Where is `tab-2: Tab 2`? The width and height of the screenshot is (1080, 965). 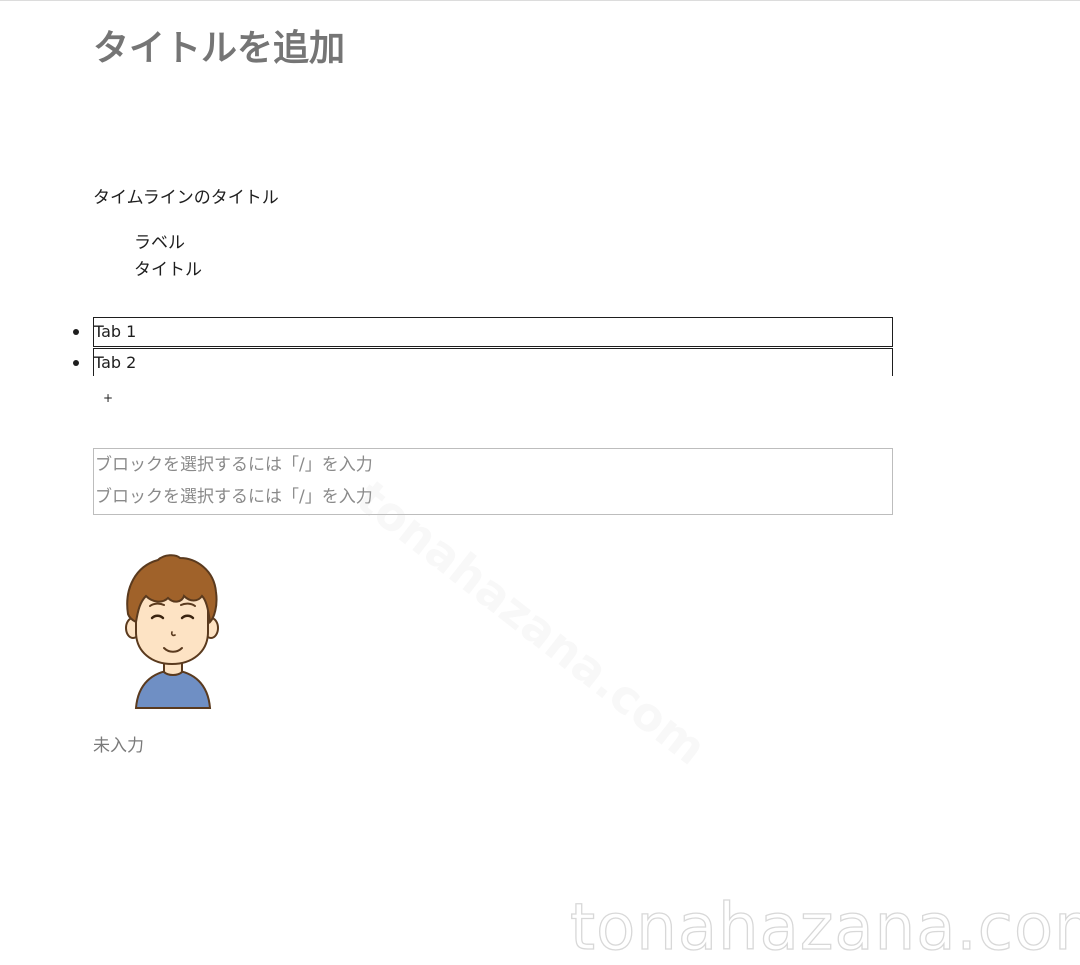 tab-2: Tab 2 is located at coordinates (493, 362).